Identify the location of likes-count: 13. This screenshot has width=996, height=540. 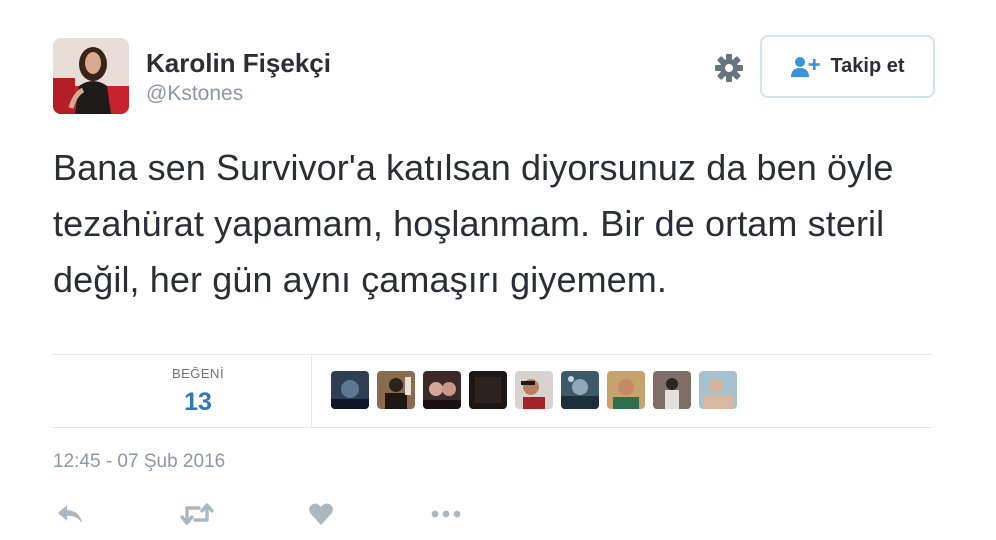
(198, 402).